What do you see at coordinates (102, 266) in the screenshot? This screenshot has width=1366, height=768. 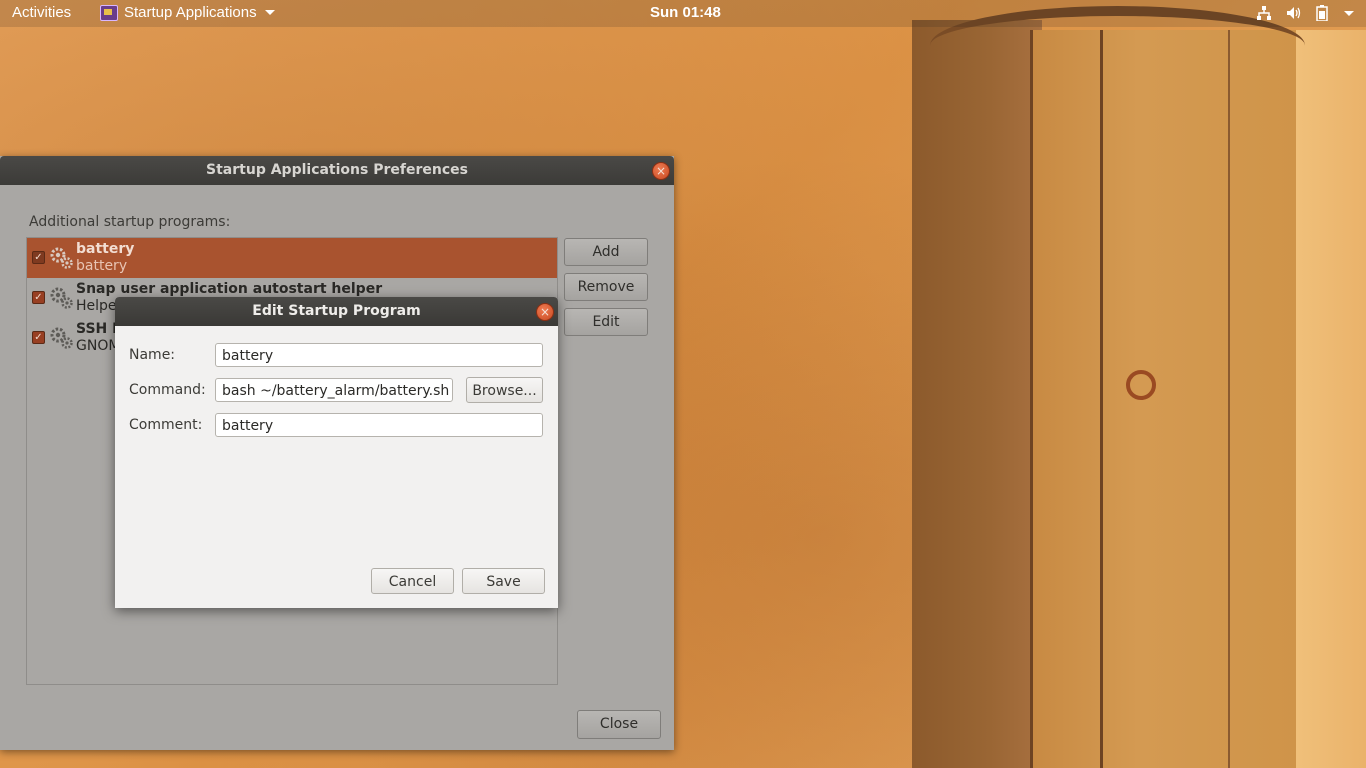 I see `item-subtitle: battery` at bounding box center [102, 266].